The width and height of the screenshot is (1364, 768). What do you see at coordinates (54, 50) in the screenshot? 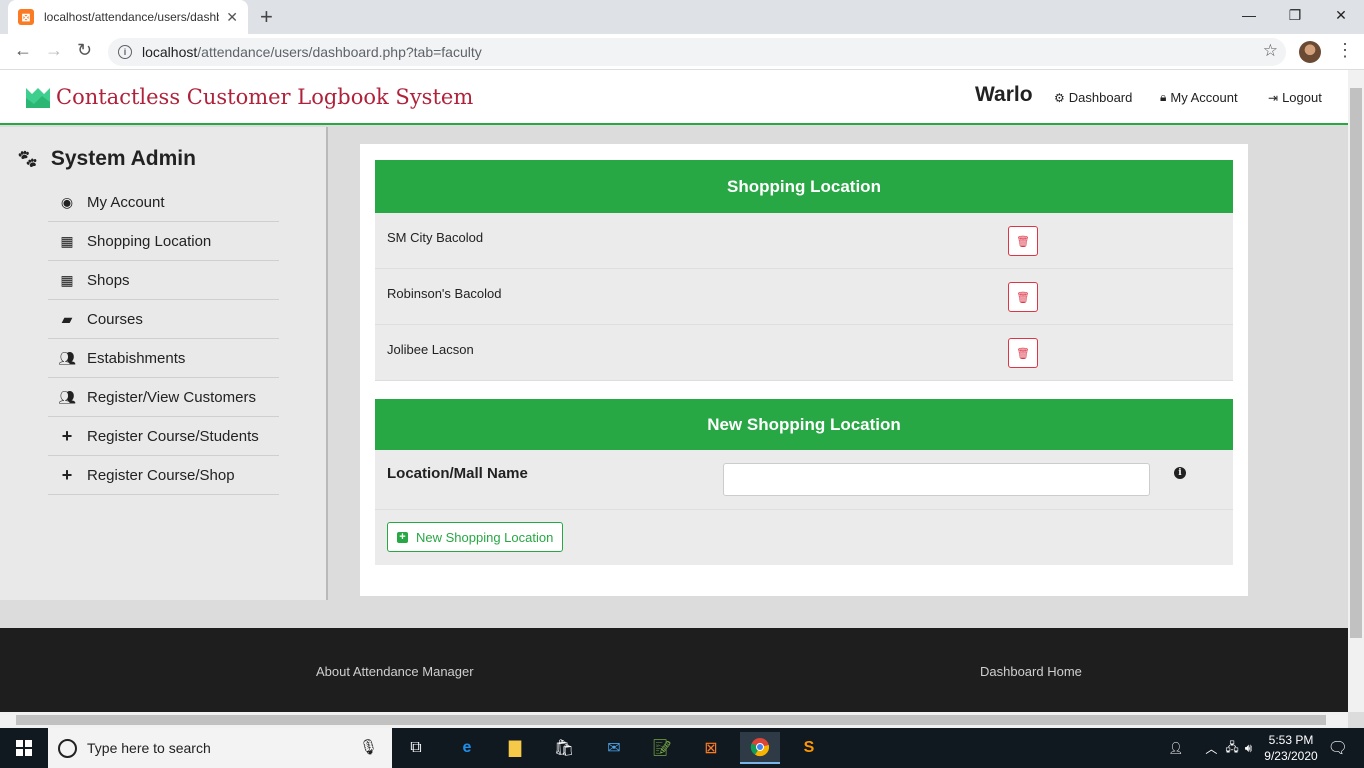
I see `forward-button: →` at bounding box center [54, 50].